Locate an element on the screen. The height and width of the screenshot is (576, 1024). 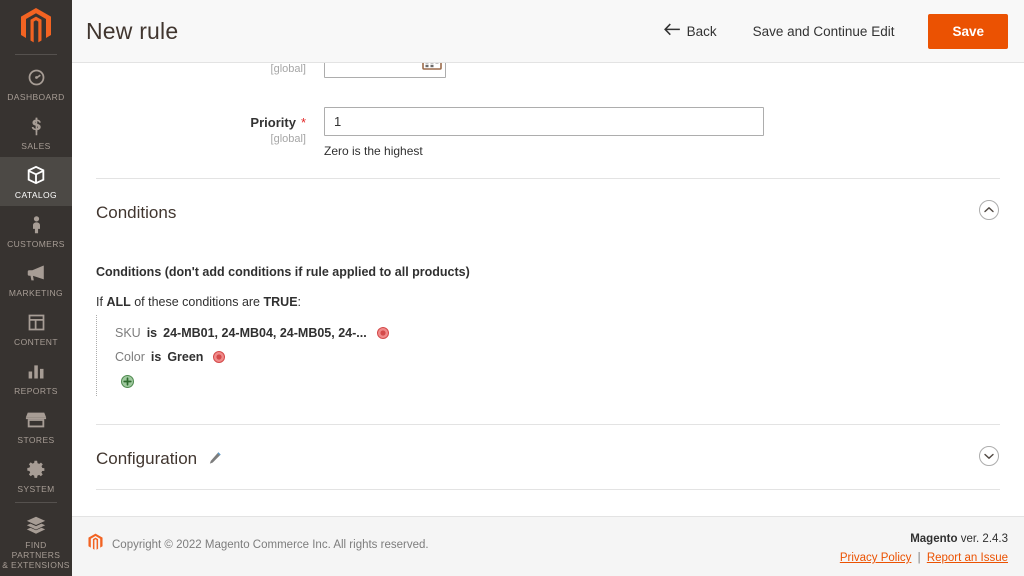
sidebar-item-sales: Sales is located at coordinates (36, 132).